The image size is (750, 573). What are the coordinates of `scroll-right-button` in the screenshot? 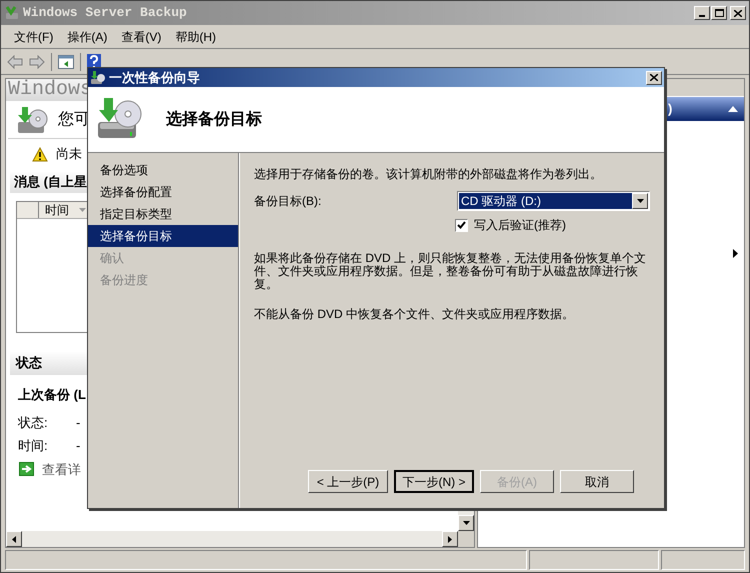 It's located at (450, 539).